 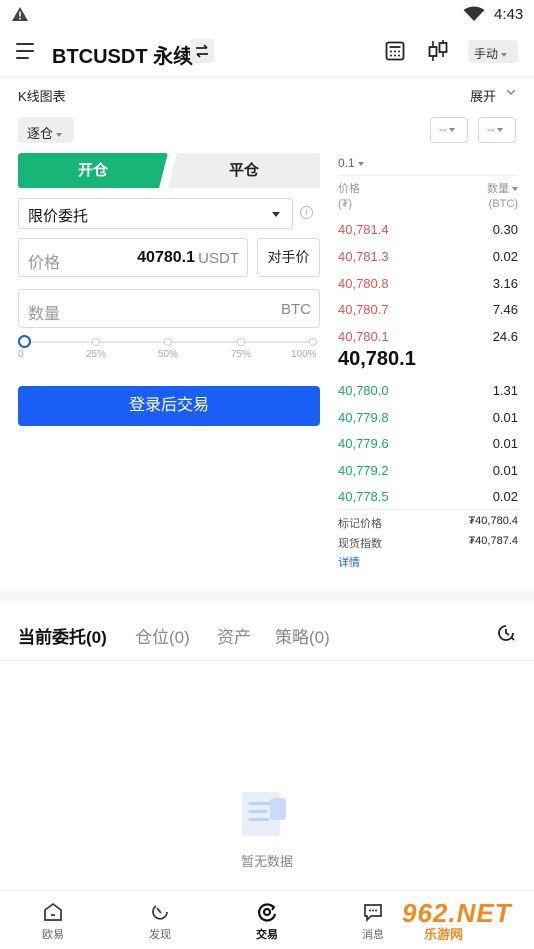 What do you see at coordinates (505, 283) in the screenshot?
I see `ask-qty: 3.16` at bounding box center [505, 283].